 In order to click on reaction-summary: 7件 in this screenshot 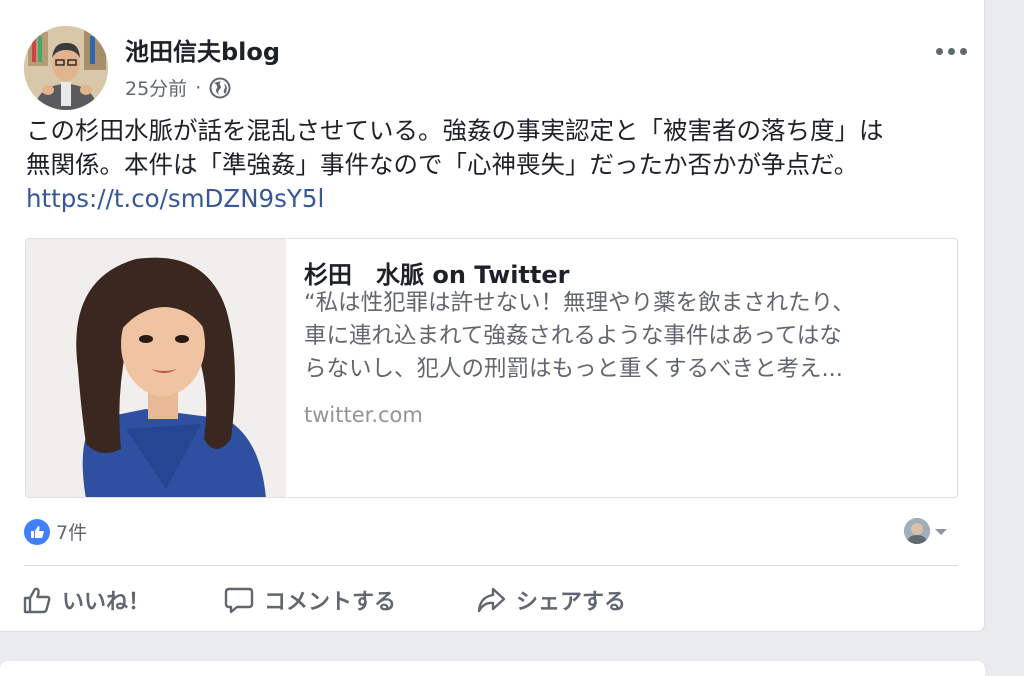, I will do `click(55, 531)`.